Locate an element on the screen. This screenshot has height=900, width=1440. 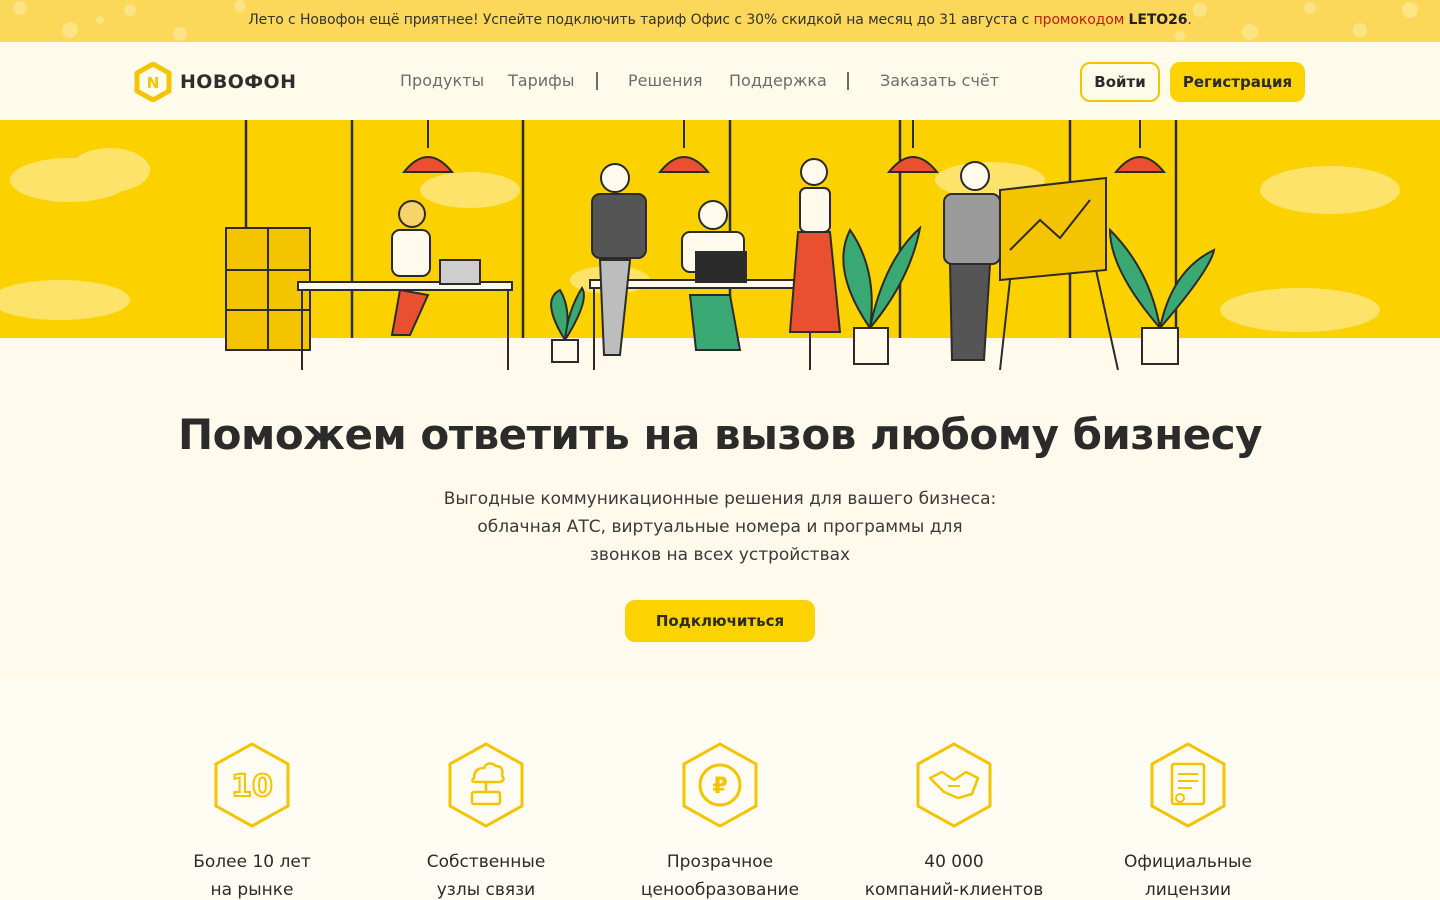
hero-subtitle-line: звонков на всех устройствах is located at coordinates (720, 555).